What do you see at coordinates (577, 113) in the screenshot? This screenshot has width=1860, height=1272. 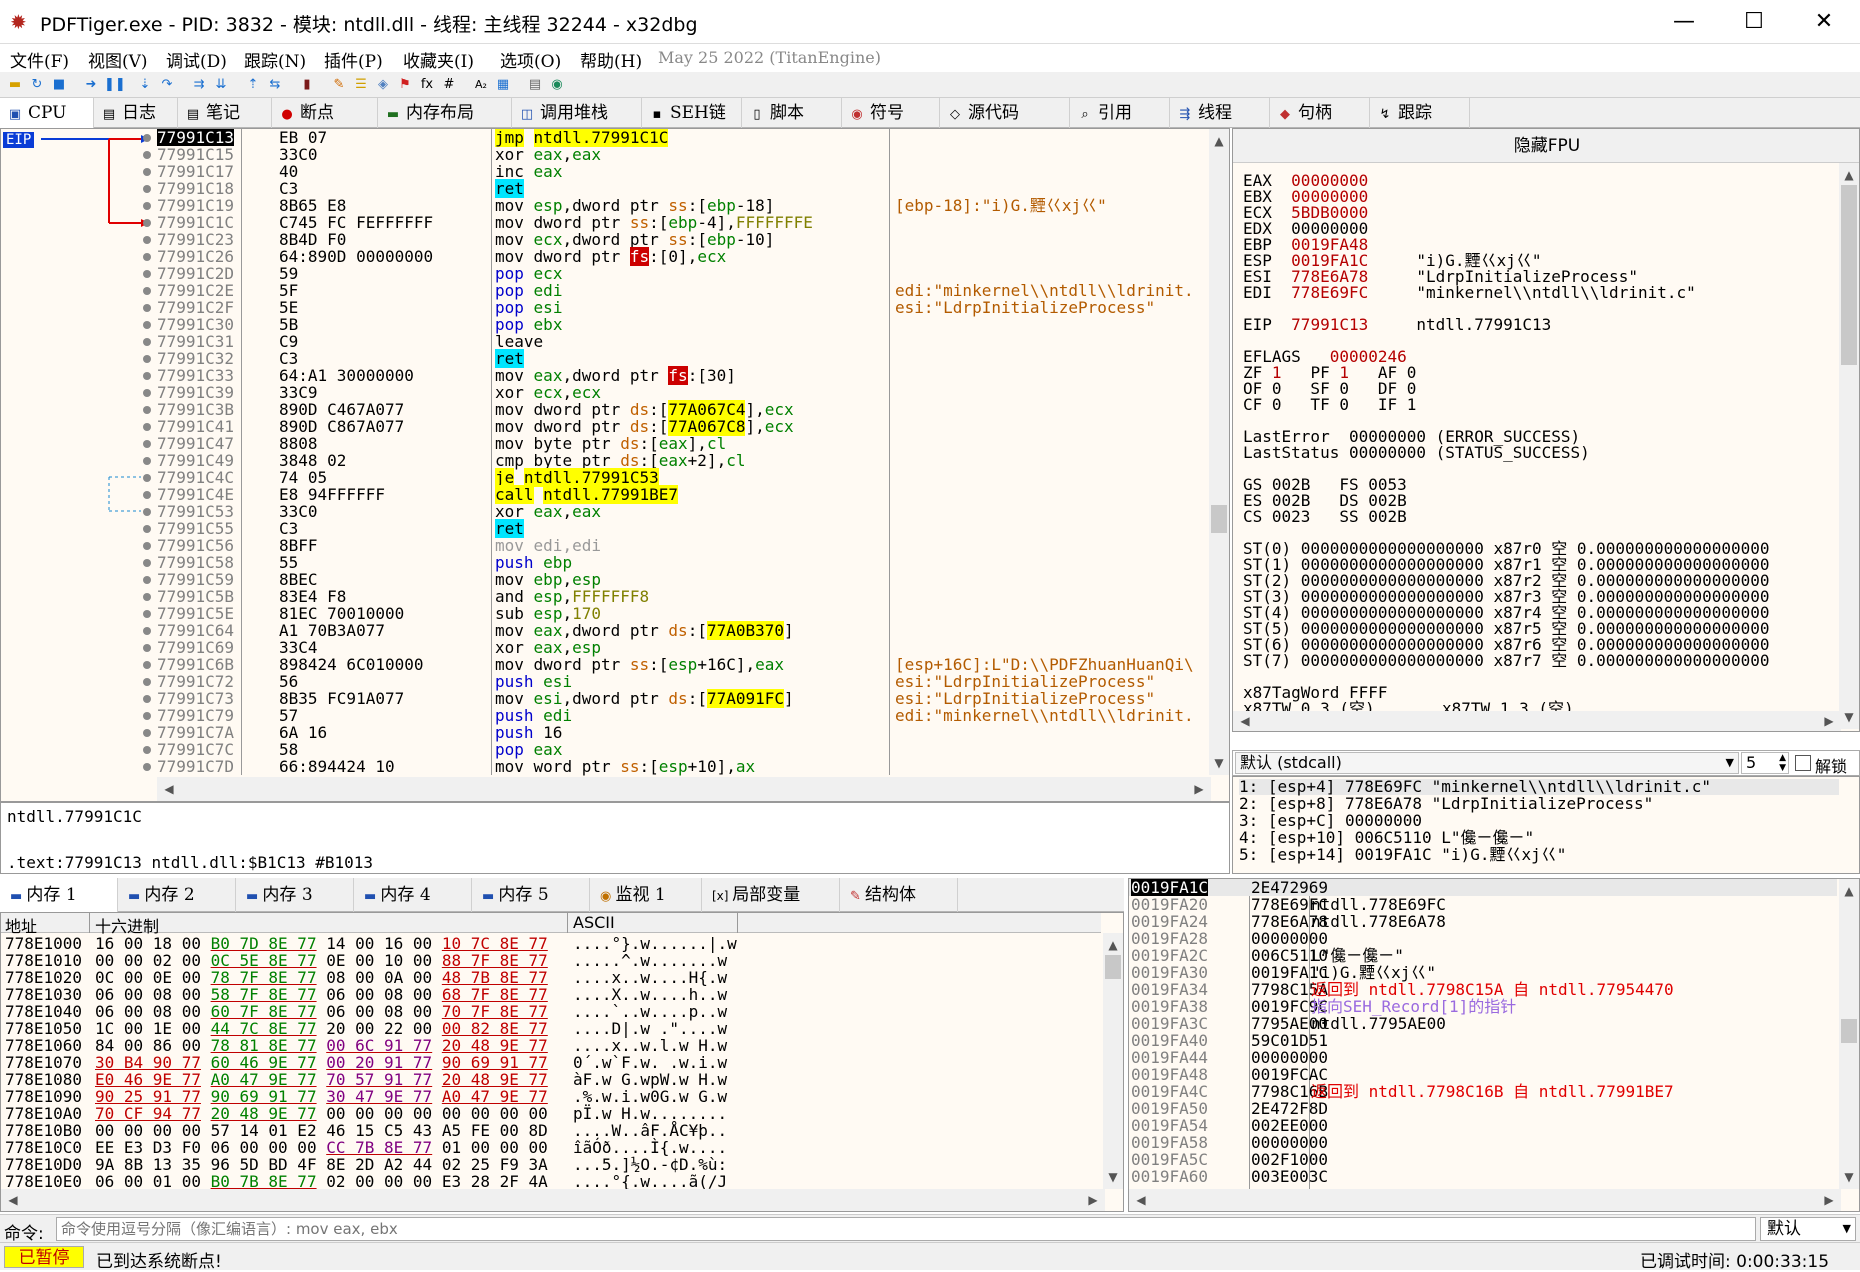 I see `tab-call-stack: ◫ 调用堆栈` at bounding box center [577, 113].